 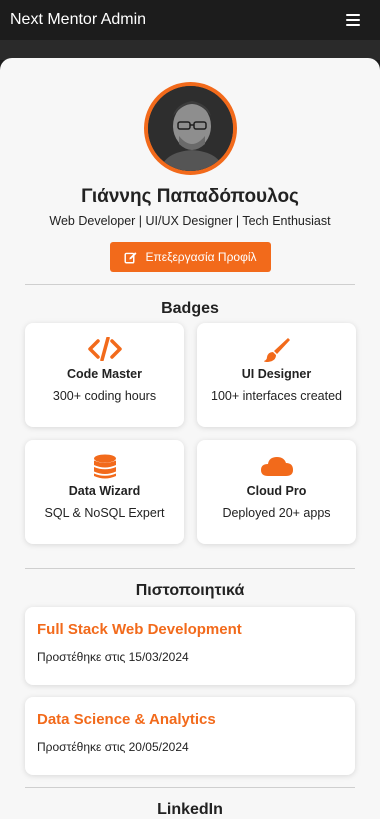 What do you see at coordinates (113, 657) in the screenshot?
I see `certificate-date: Προστέθηκε στις 15/03/2024` at bounding box center [113, 657].